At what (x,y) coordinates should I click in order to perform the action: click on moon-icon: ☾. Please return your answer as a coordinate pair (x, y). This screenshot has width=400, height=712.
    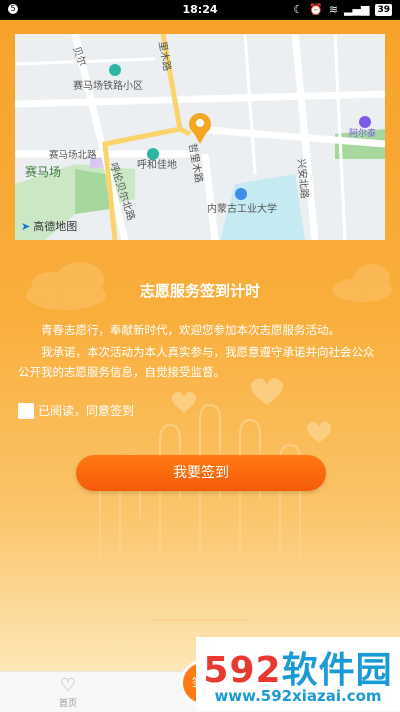
    Looking at the image, I should click on (298, 9).